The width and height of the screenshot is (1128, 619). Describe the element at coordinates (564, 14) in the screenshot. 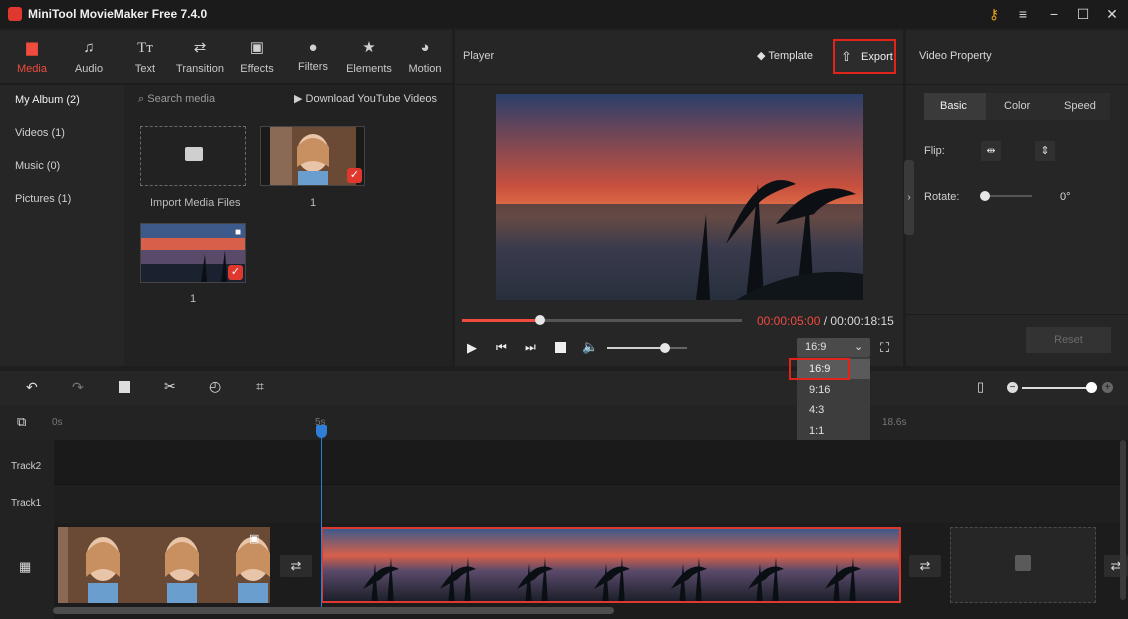

I see `title-bar: MiniTool MovieMaker Free 7.4.0 ⚷ ≡ − ☐ ✕` at that location.